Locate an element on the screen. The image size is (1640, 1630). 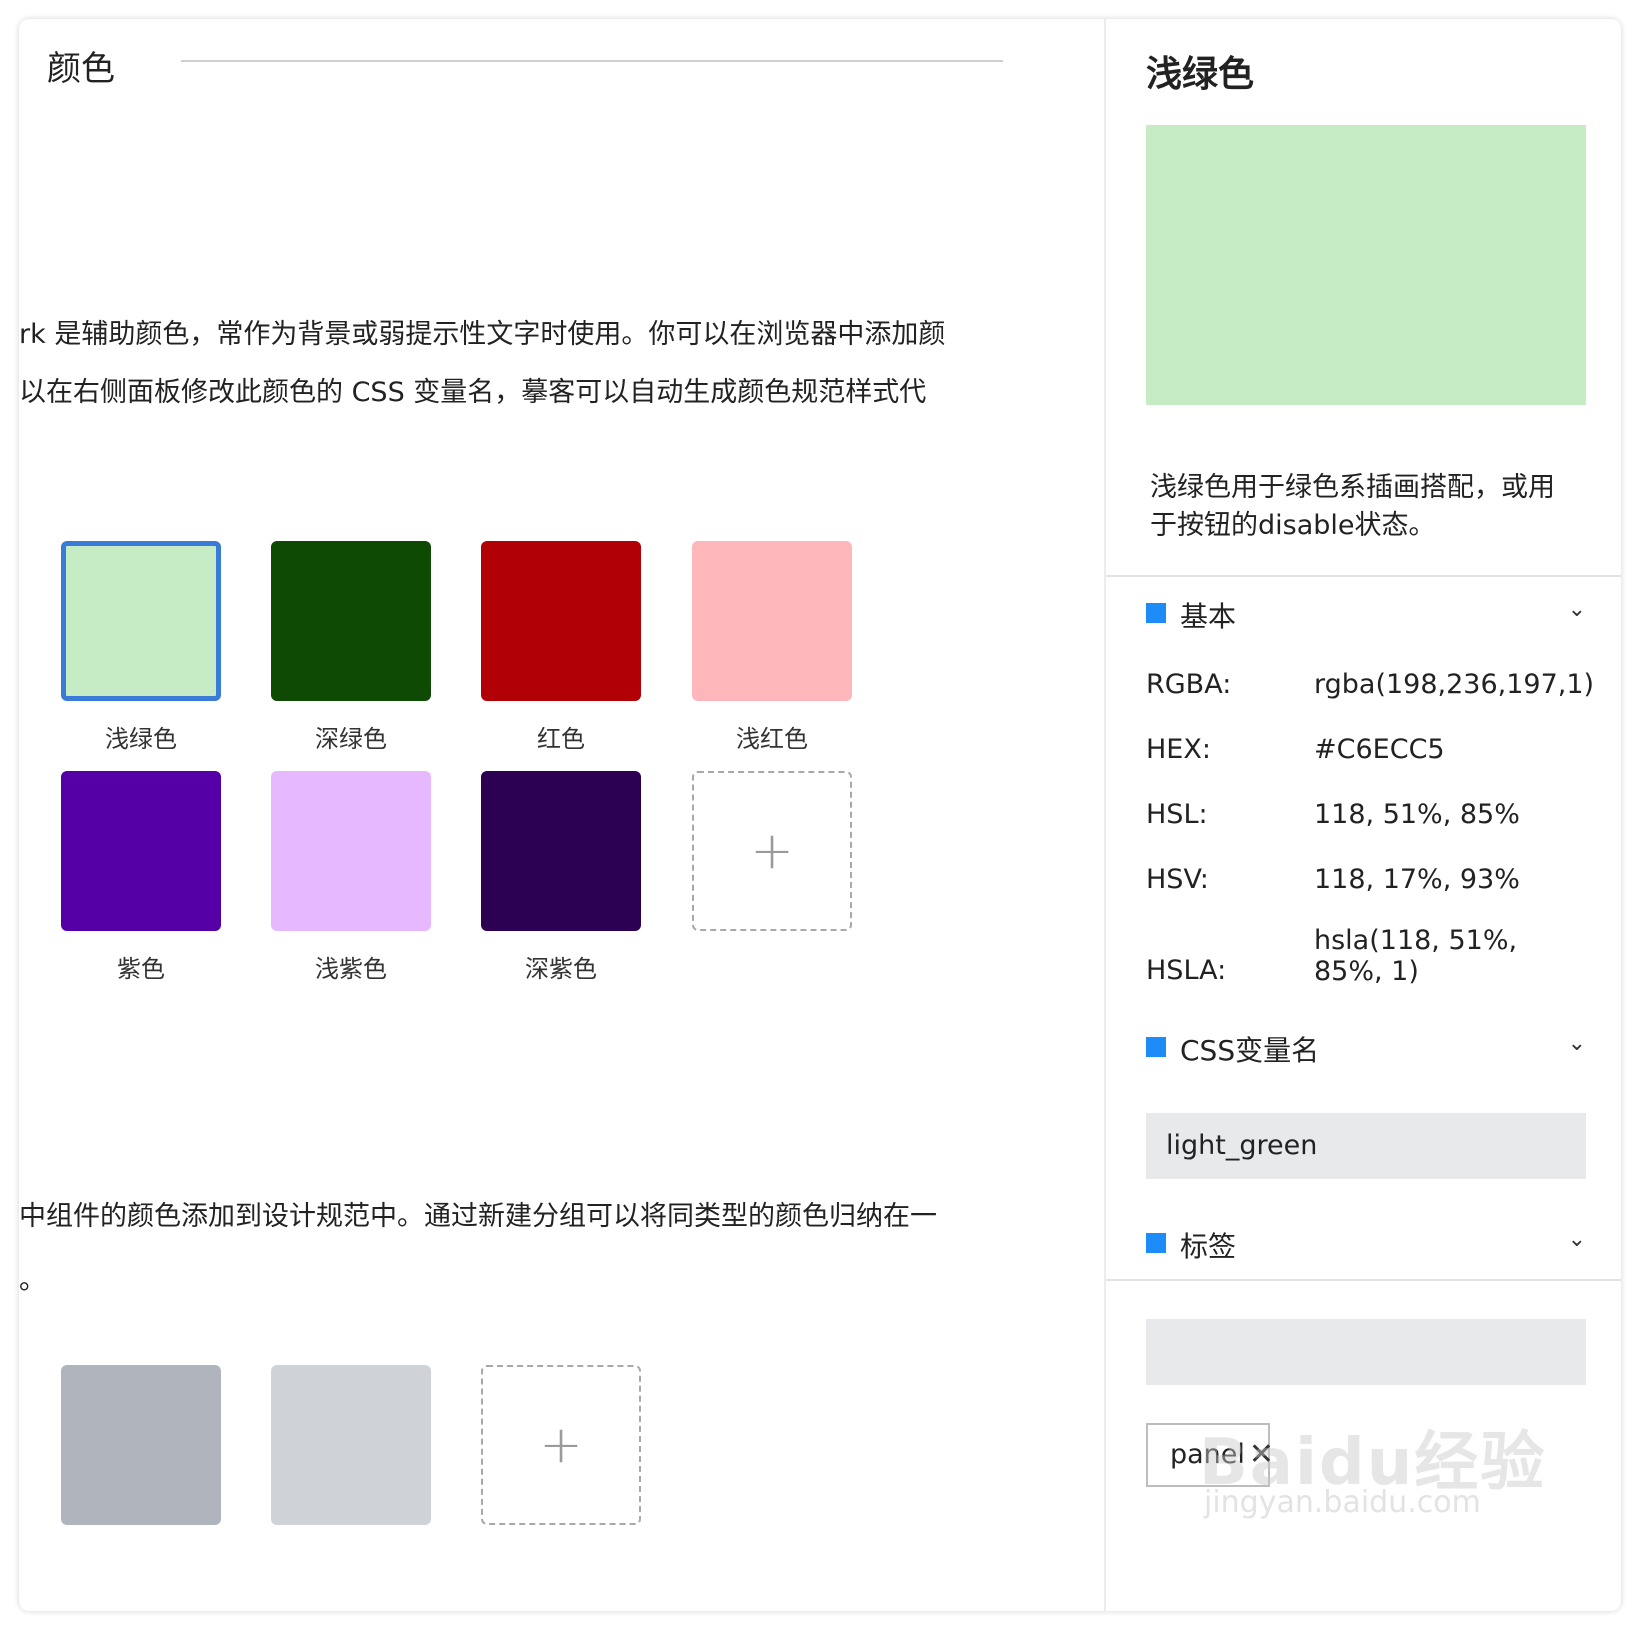
swatch-red is located at coordinates (561, 621).